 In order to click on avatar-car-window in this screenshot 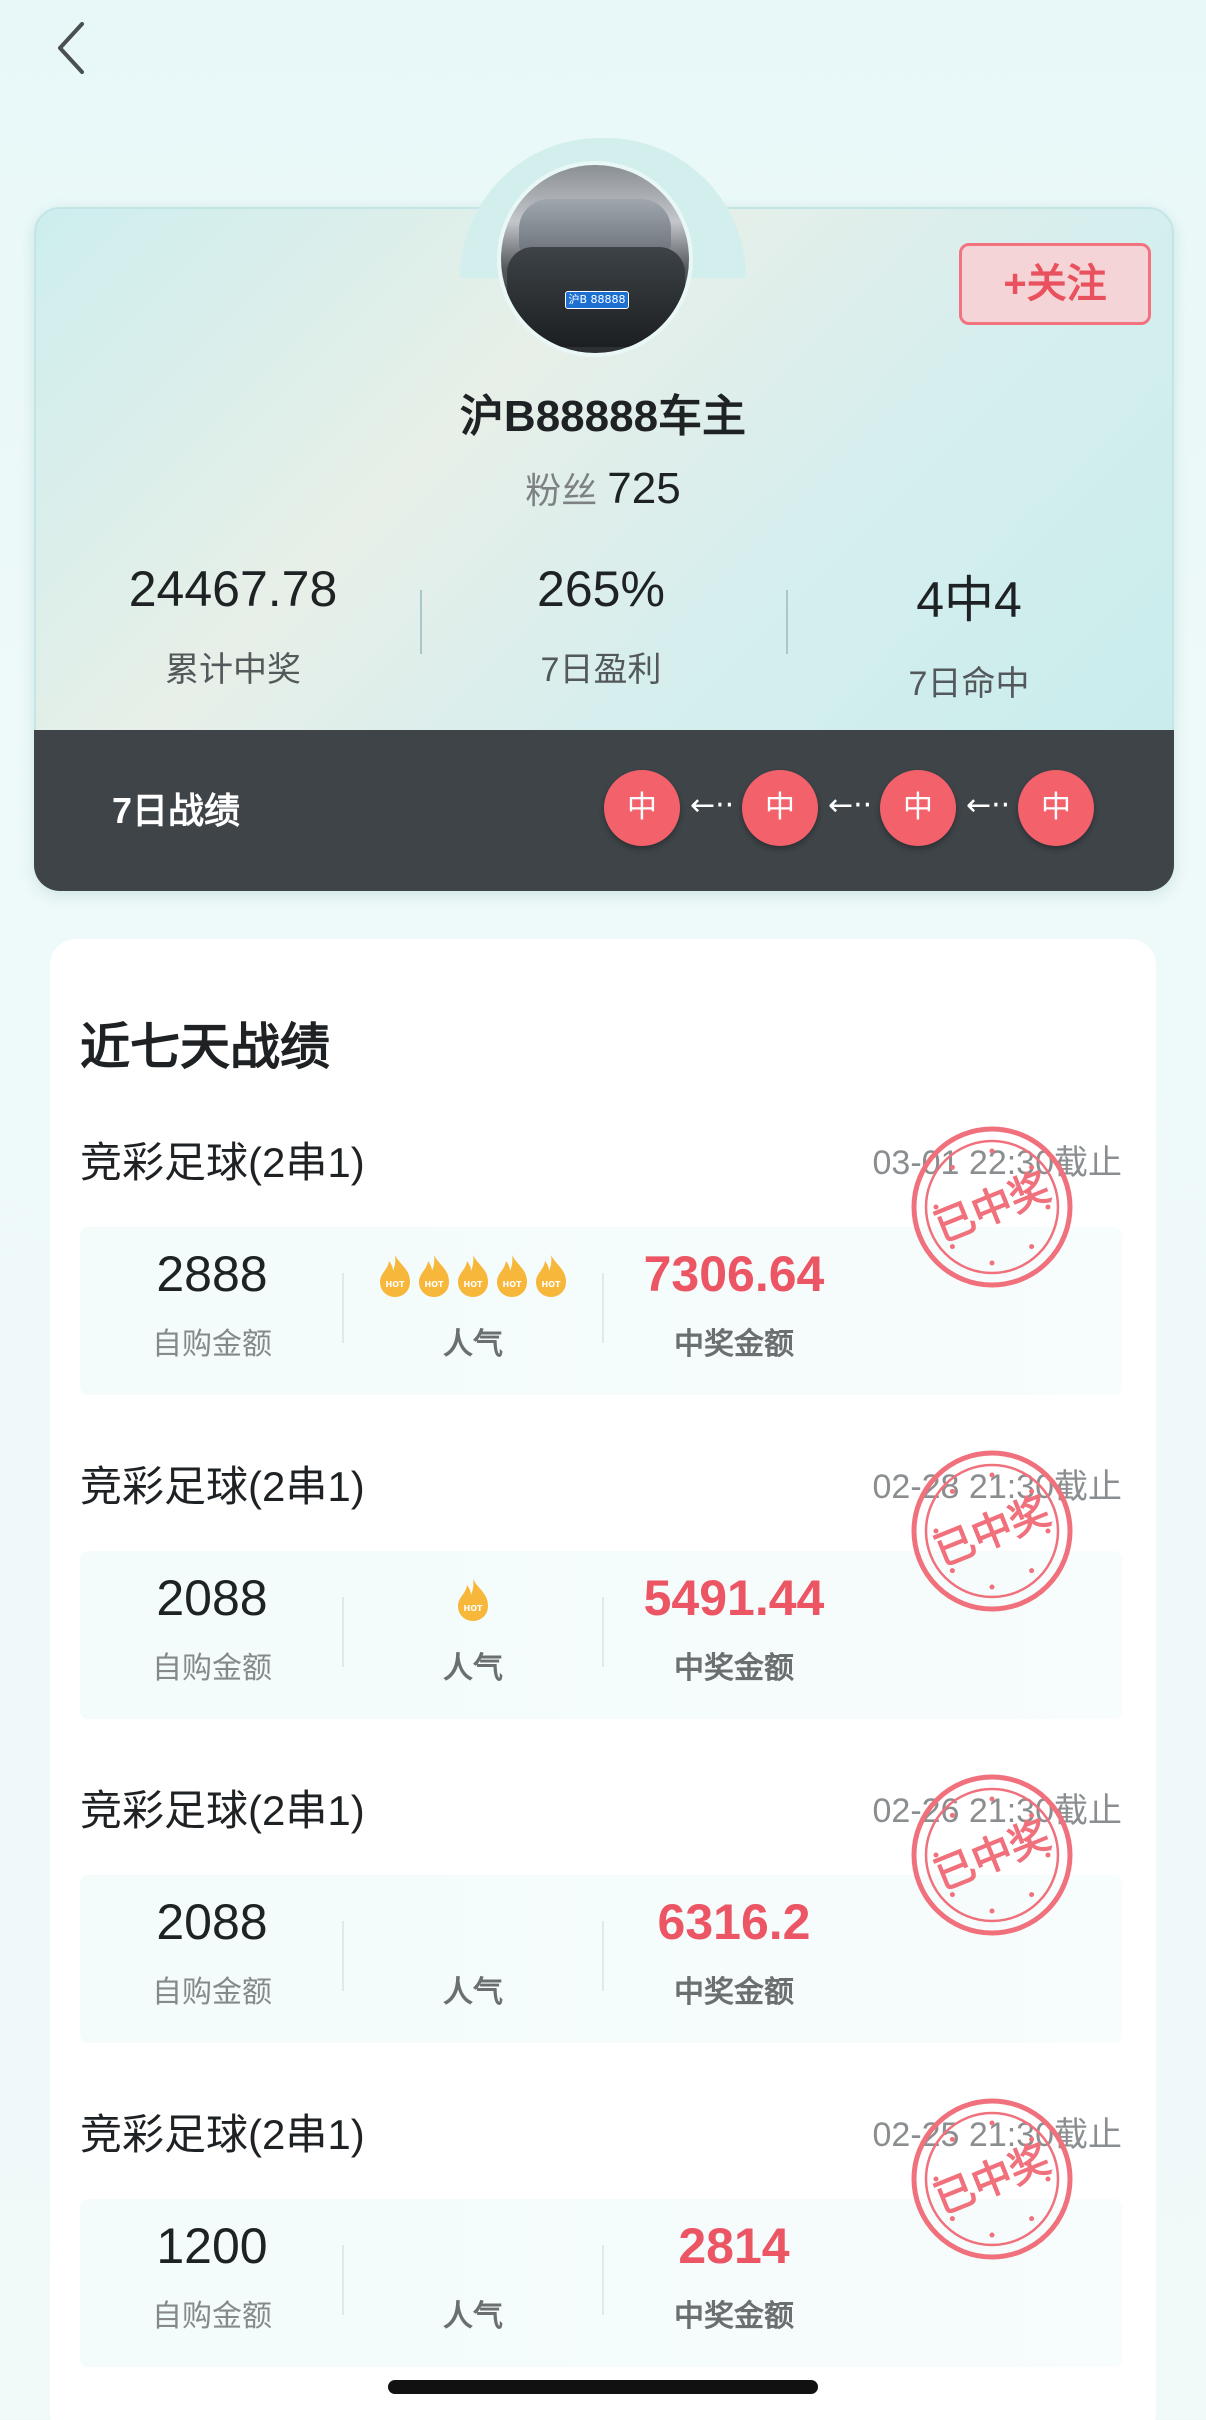, I will do `click(595, 225)`.